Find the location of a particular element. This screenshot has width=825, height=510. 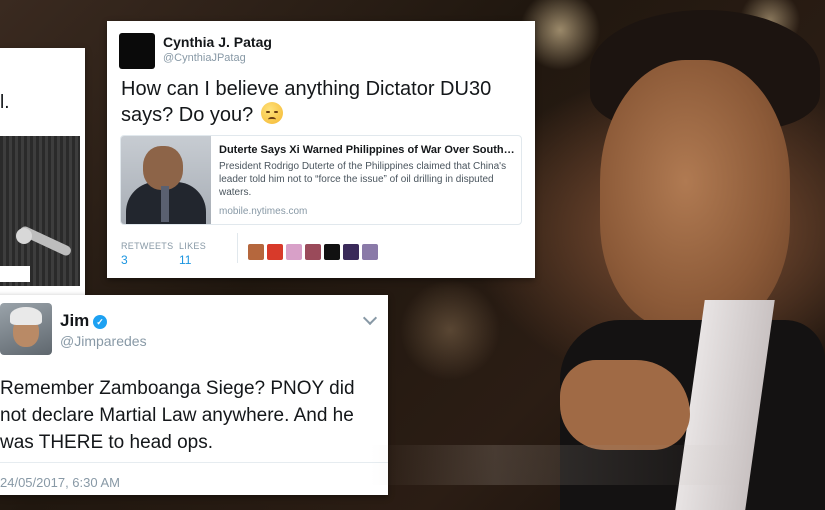

likes-count: 11 is located at coordinates (185, 260).